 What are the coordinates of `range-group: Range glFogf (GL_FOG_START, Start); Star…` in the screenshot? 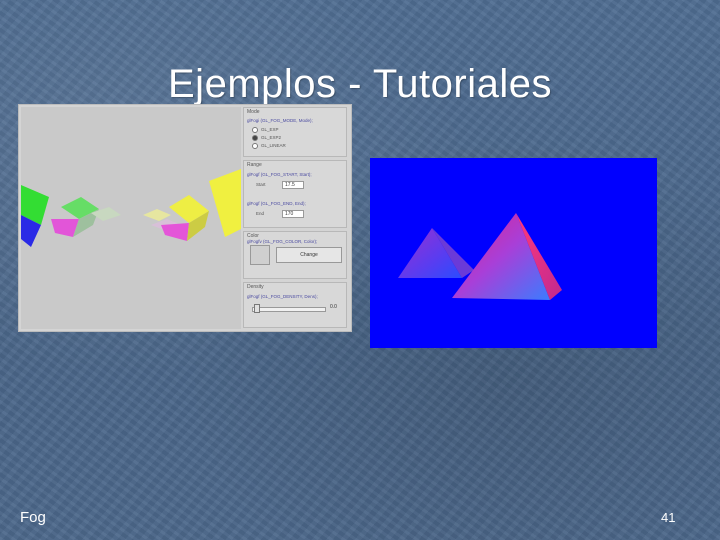 It's located at (295, 194).